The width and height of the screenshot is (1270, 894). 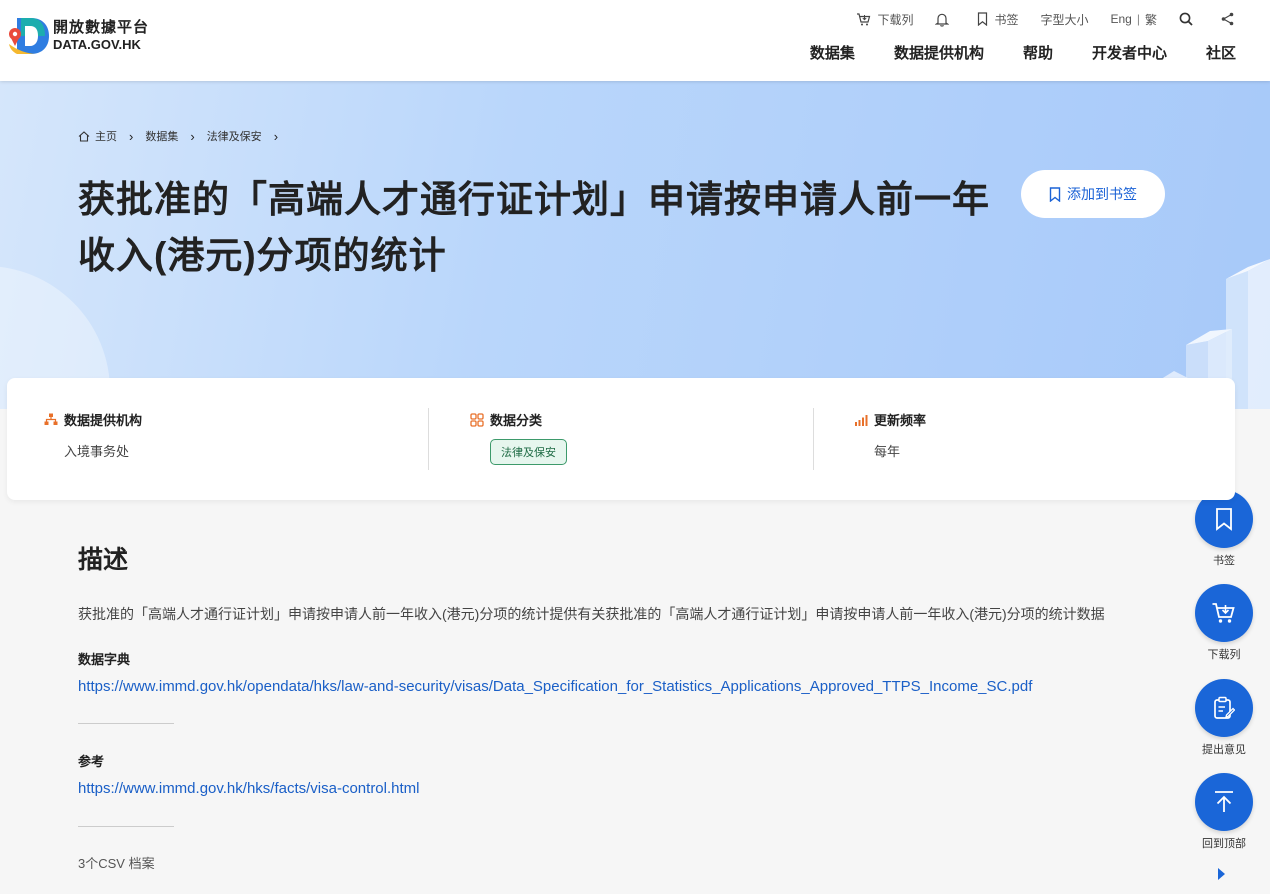 What do you see at coordinates (1037, 19) in the screenshot?
I see `utility-bar: 下载列 书签 字型大小 Eng | 繁` at bounding box center [1037, 19].